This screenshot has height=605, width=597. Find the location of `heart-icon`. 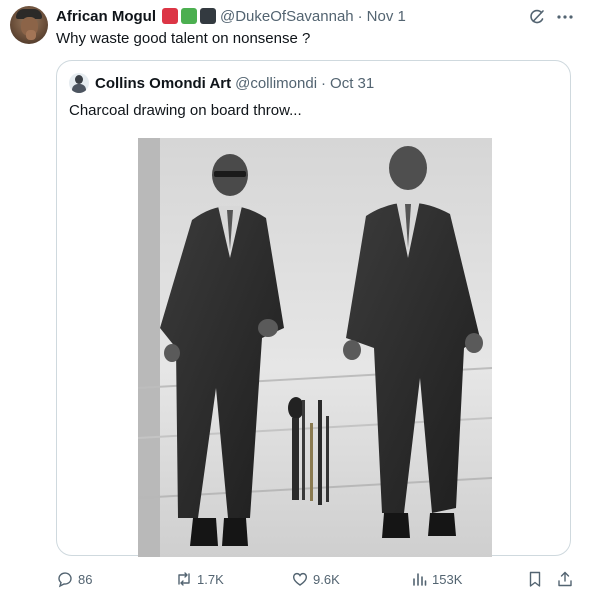

heart-icon is located at coordinates (300, 579).